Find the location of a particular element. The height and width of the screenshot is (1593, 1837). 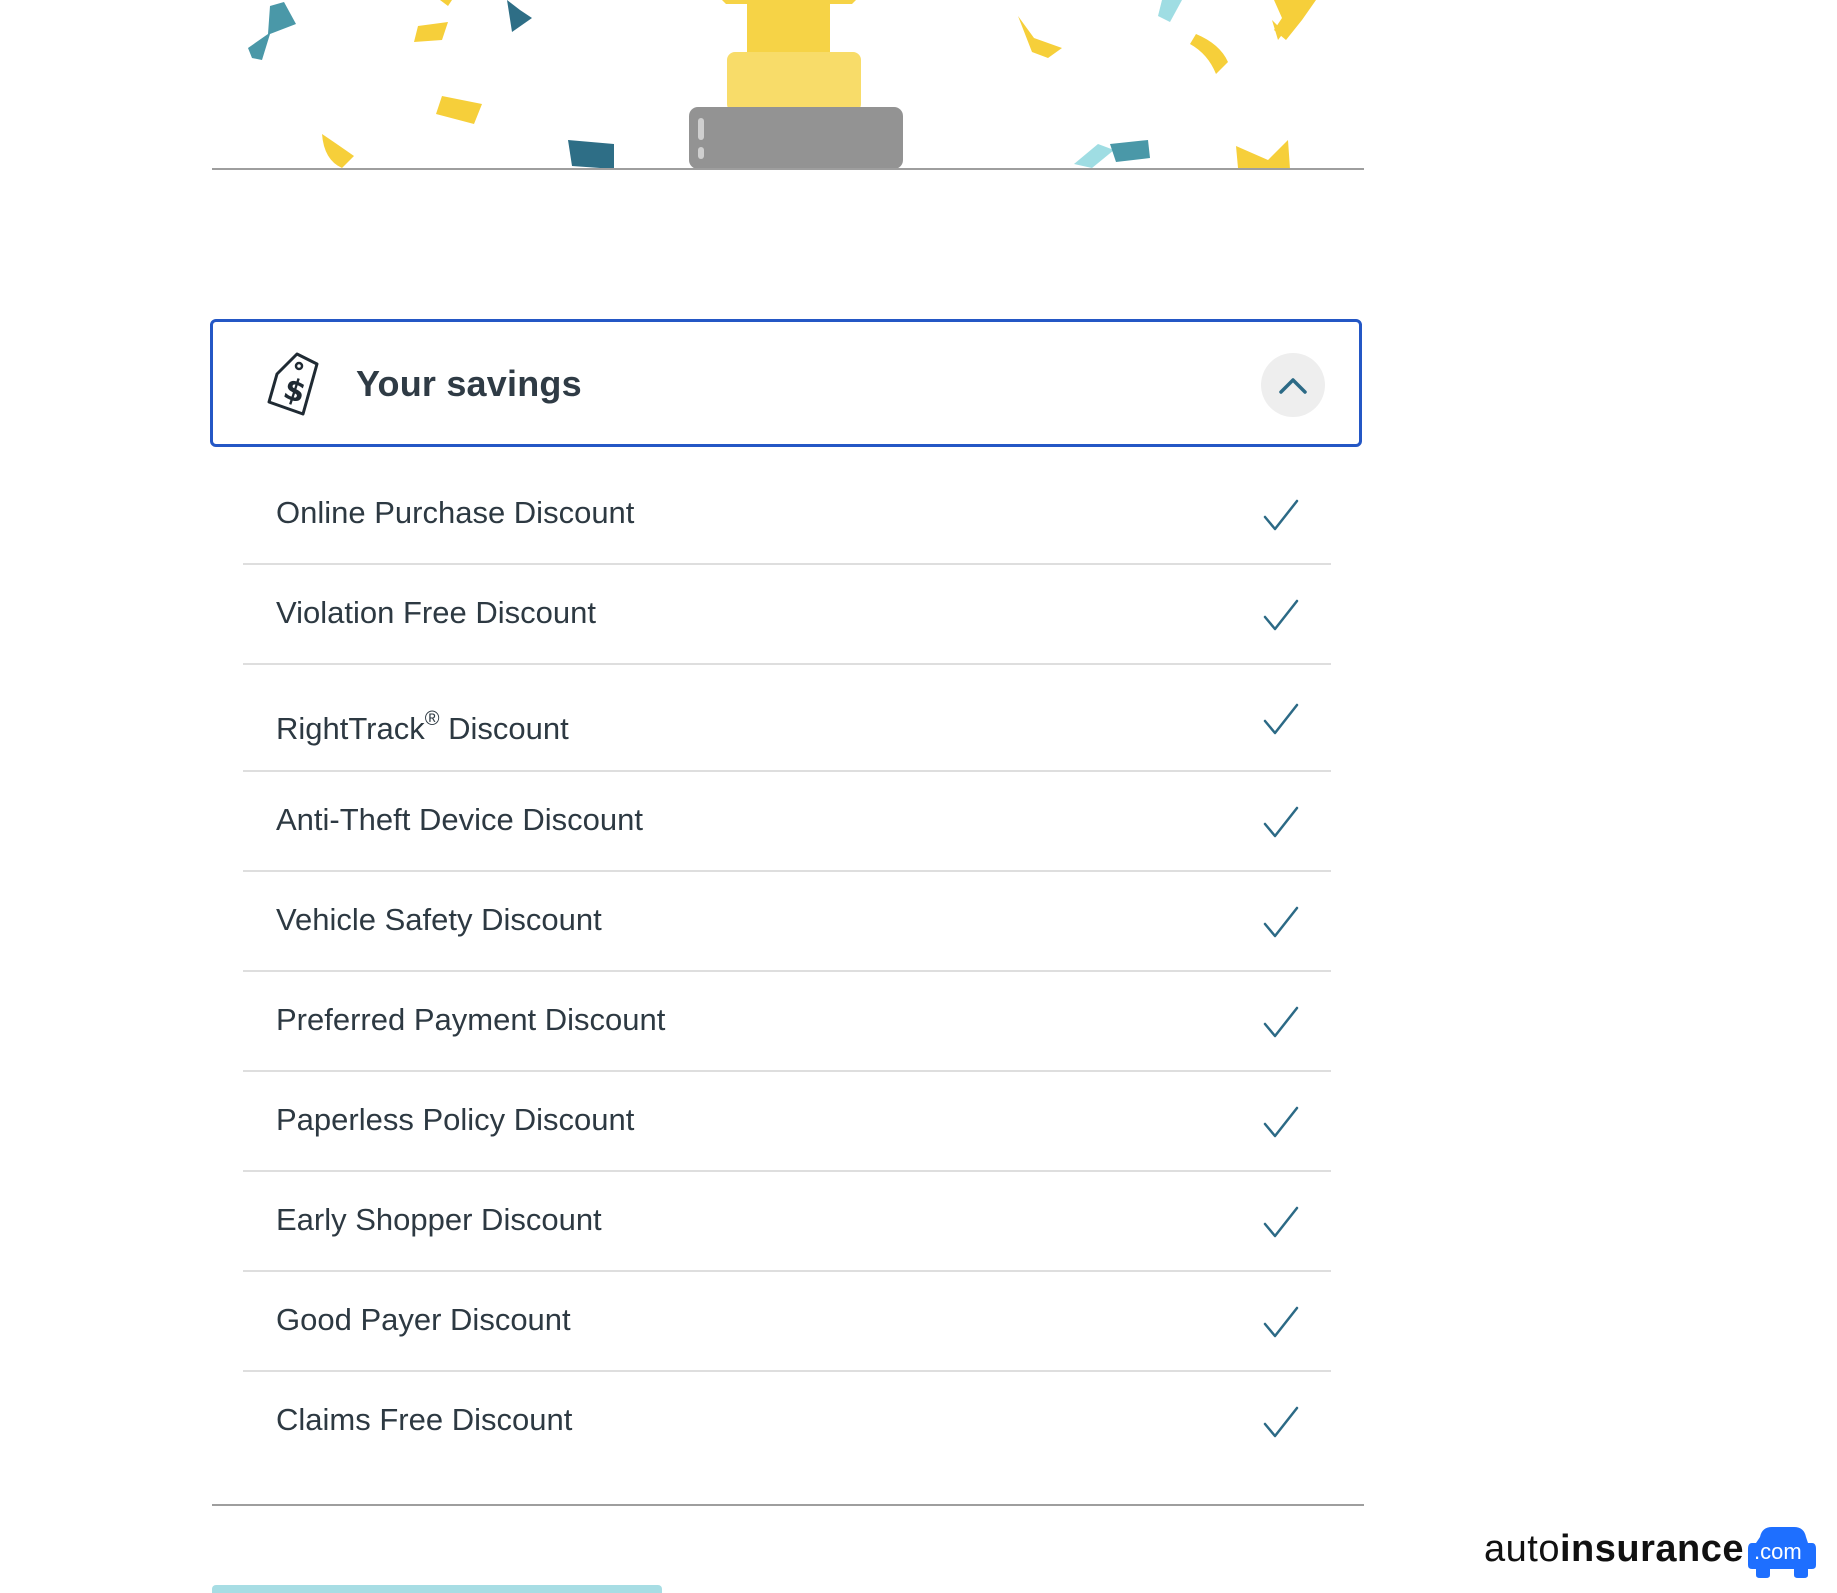

discount-label: Online Purchase Discount is located at coordinates (455, 512).